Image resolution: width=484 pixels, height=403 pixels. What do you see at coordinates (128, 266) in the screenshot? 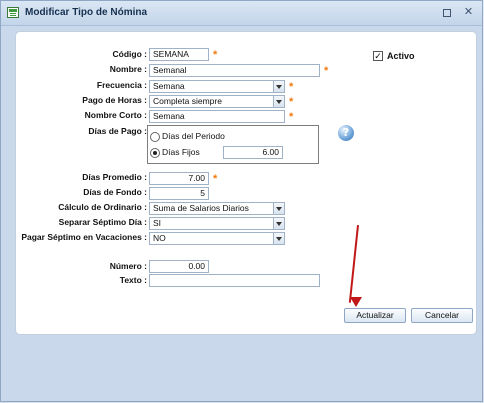
I see `numero-label: Número :` at bounding box center [128, 266].